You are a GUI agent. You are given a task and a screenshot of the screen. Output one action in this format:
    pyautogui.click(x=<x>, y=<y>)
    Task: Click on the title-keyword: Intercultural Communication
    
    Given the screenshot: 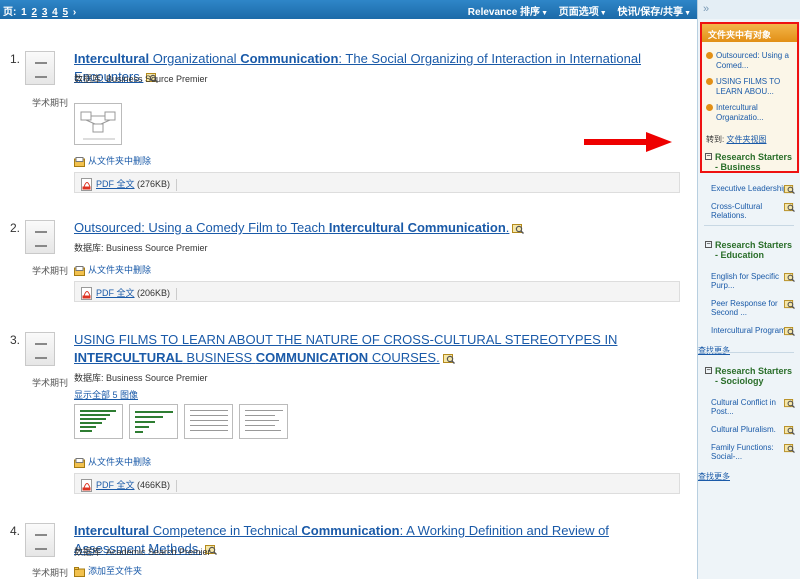 What is the action you would take?
    pyautogui.click(x=417, y=227)
    